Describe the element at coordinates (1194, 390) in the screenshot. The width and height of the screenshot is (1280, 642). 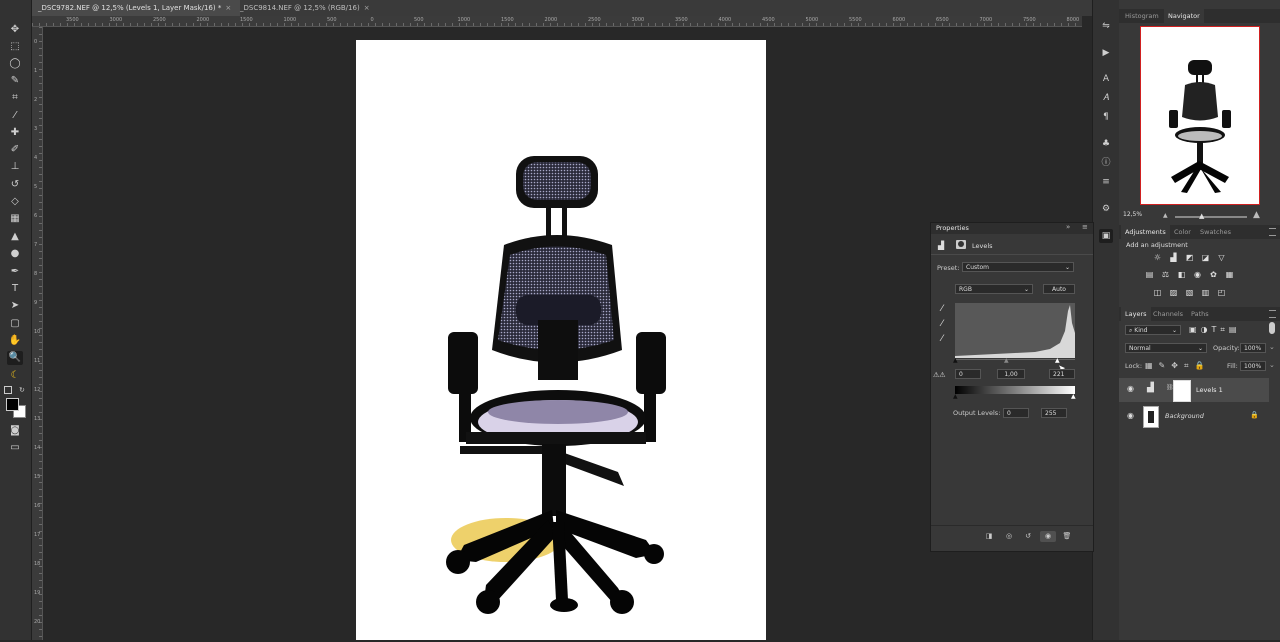
I see `layer-row-levels: ◉ ▟ ⛓ Levels 1` at that location.